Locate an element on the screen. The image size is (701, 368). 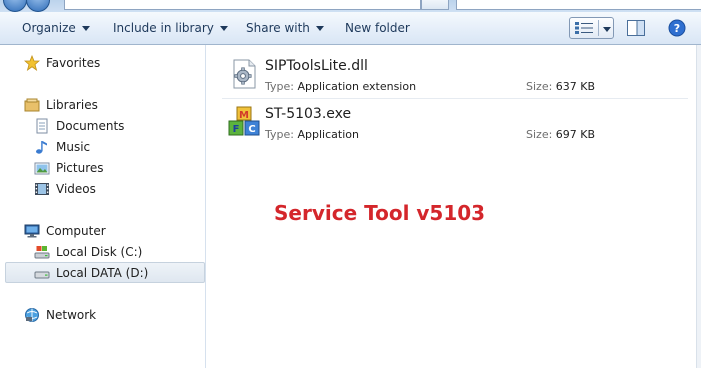
details-view-icon is located at coordinates (584, 28).